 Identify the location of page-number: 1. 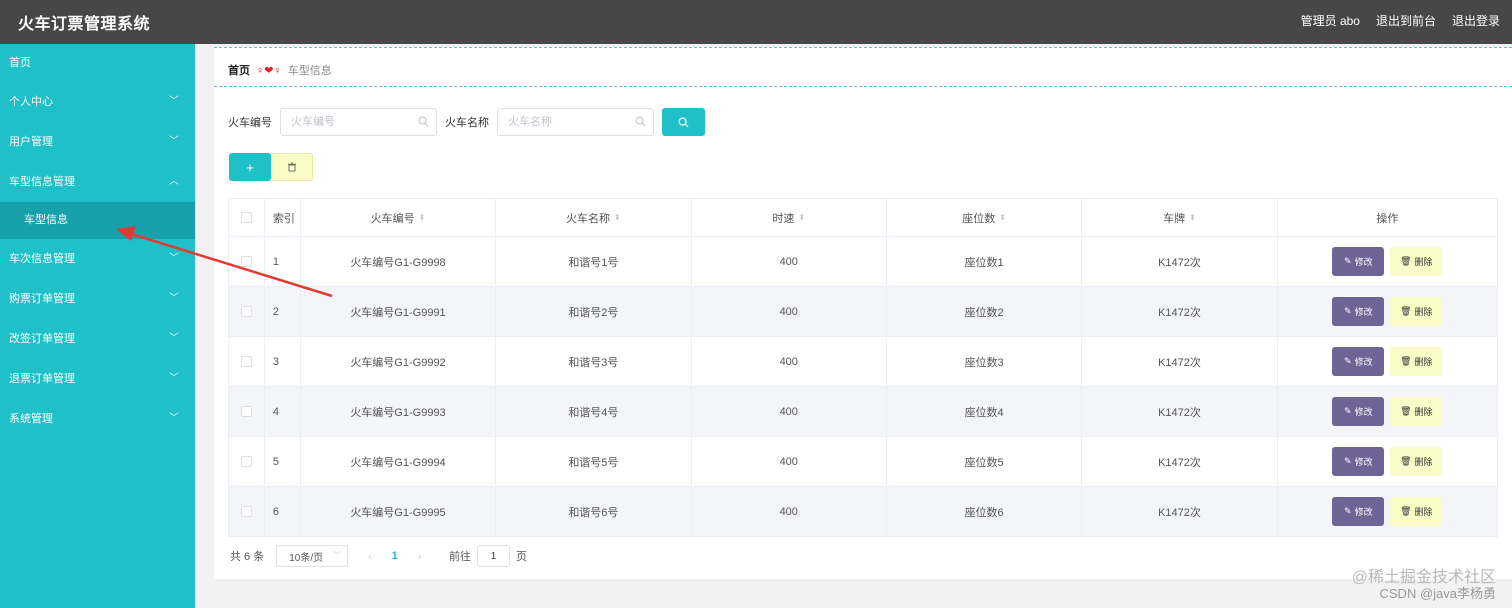
(395, 556).